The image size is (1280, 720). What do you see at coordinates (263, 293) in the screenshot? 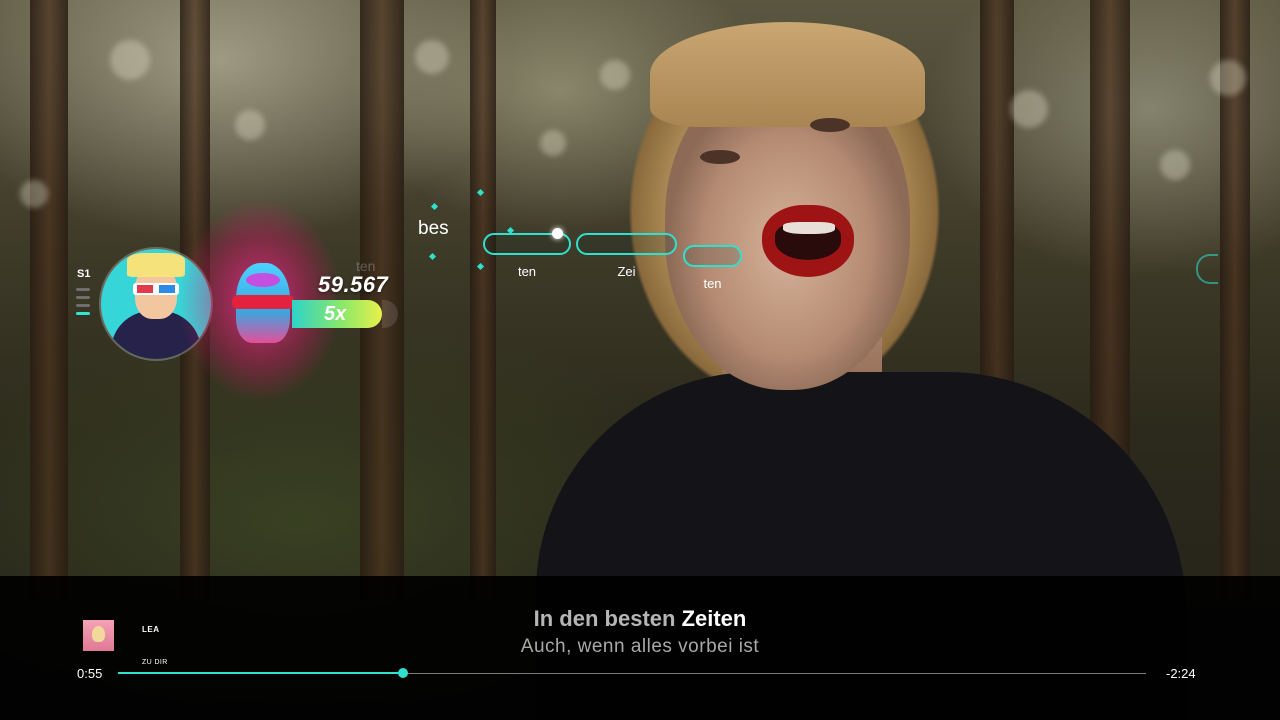
I see `streak-mascot-icon` at bounding box center [263, 293].